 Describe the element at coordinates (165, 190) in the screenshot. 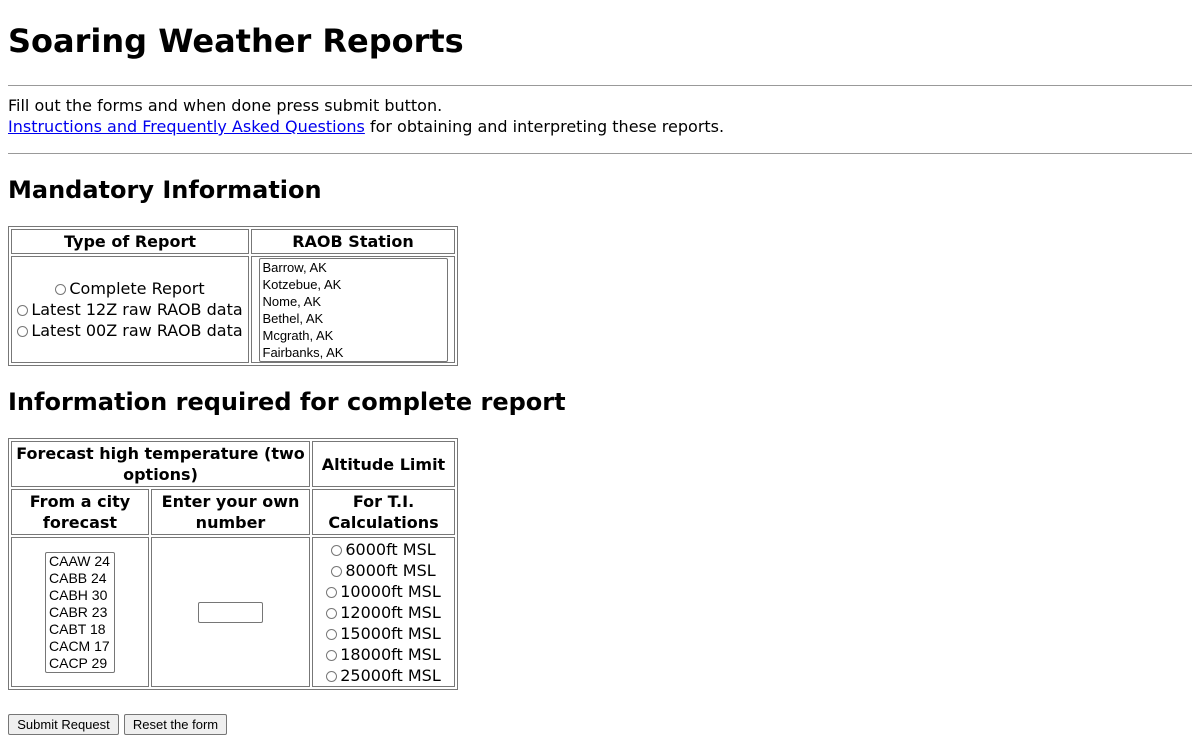

I see `mandatory-heading: Mandatory Information` at that location.